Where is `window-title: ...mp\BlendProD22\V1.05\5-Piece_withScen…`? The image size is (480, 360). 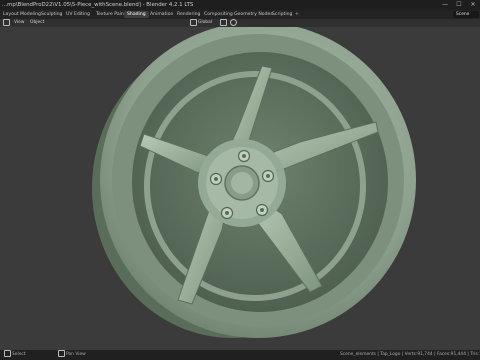 window-title: ...mp\BlendProD22\V1.05\5-Piece_withScen… is located at coordinates (98, 5).